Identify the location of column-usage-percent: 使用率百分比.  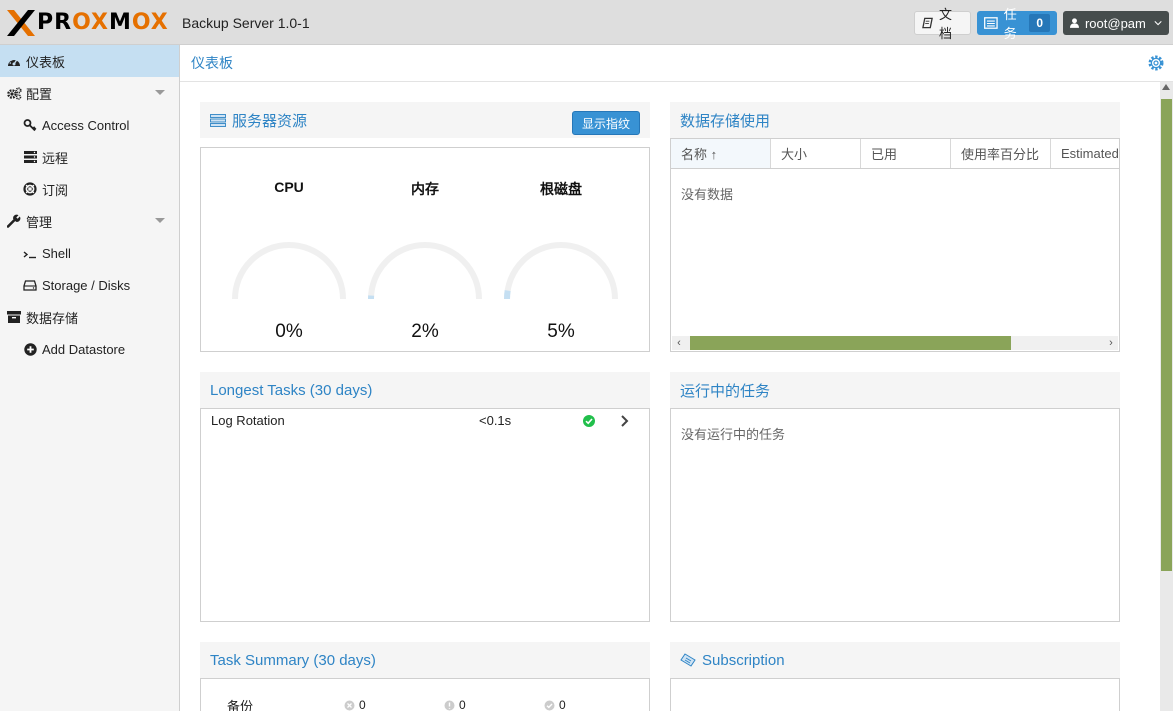
(1001, 153).